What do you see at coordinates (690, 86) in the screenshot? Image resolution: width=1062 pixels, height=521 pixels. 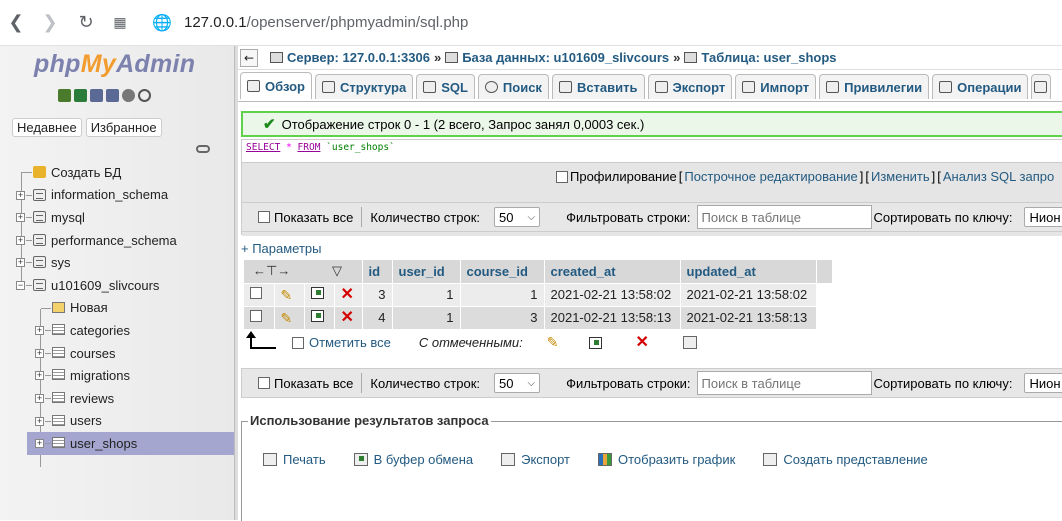 I see `tab-export: Экспорт` at bounding box center [690, 86].